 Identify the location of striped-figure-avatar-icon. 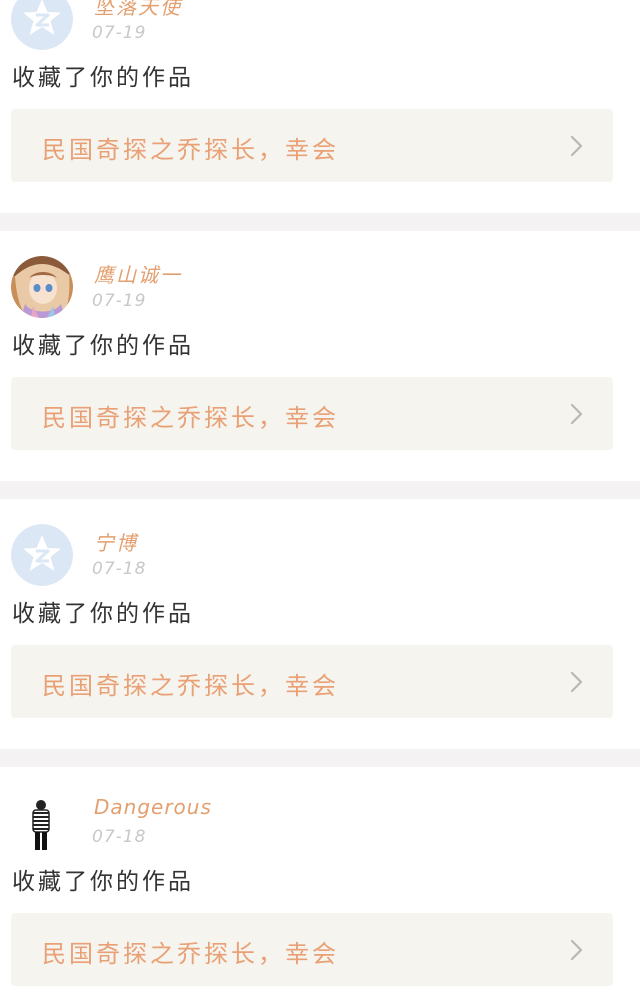
(42, 823).